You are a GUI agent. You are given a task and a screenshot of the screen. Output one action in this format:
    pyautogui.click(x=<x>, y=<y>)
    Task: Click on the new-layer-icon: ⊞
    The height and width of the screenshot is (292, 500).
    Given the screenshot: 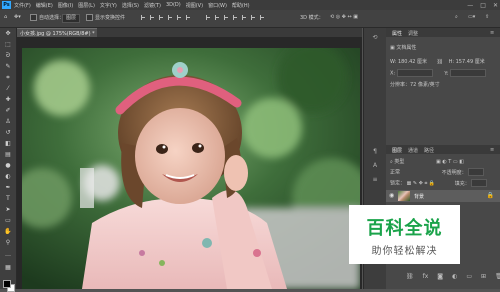 What is the action you would take?
    pyautogui.click(x=483, y=276)
    